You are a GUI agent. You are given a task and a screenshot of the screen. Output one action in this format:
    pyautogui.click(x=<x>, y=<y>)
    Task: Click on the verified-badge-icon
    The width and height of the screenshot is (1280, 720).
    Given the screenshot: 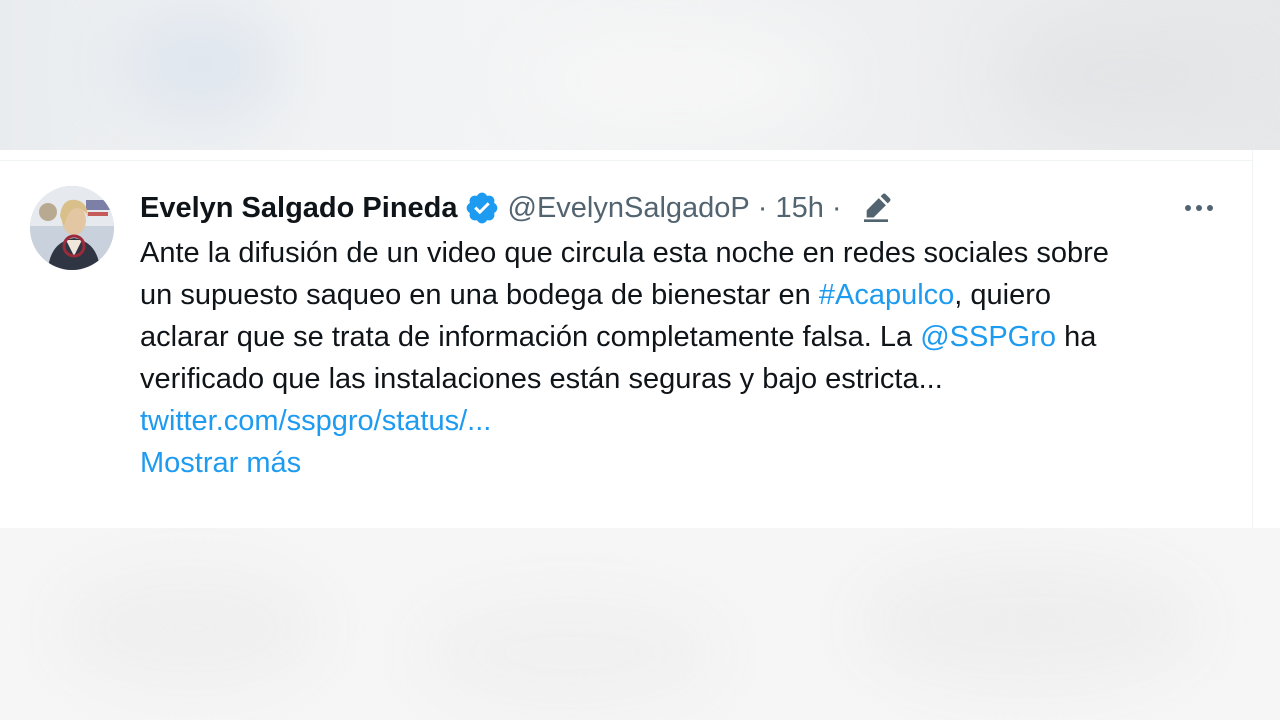 What is the action you would take?
    pyautogui.click(x=482, y=208)
    